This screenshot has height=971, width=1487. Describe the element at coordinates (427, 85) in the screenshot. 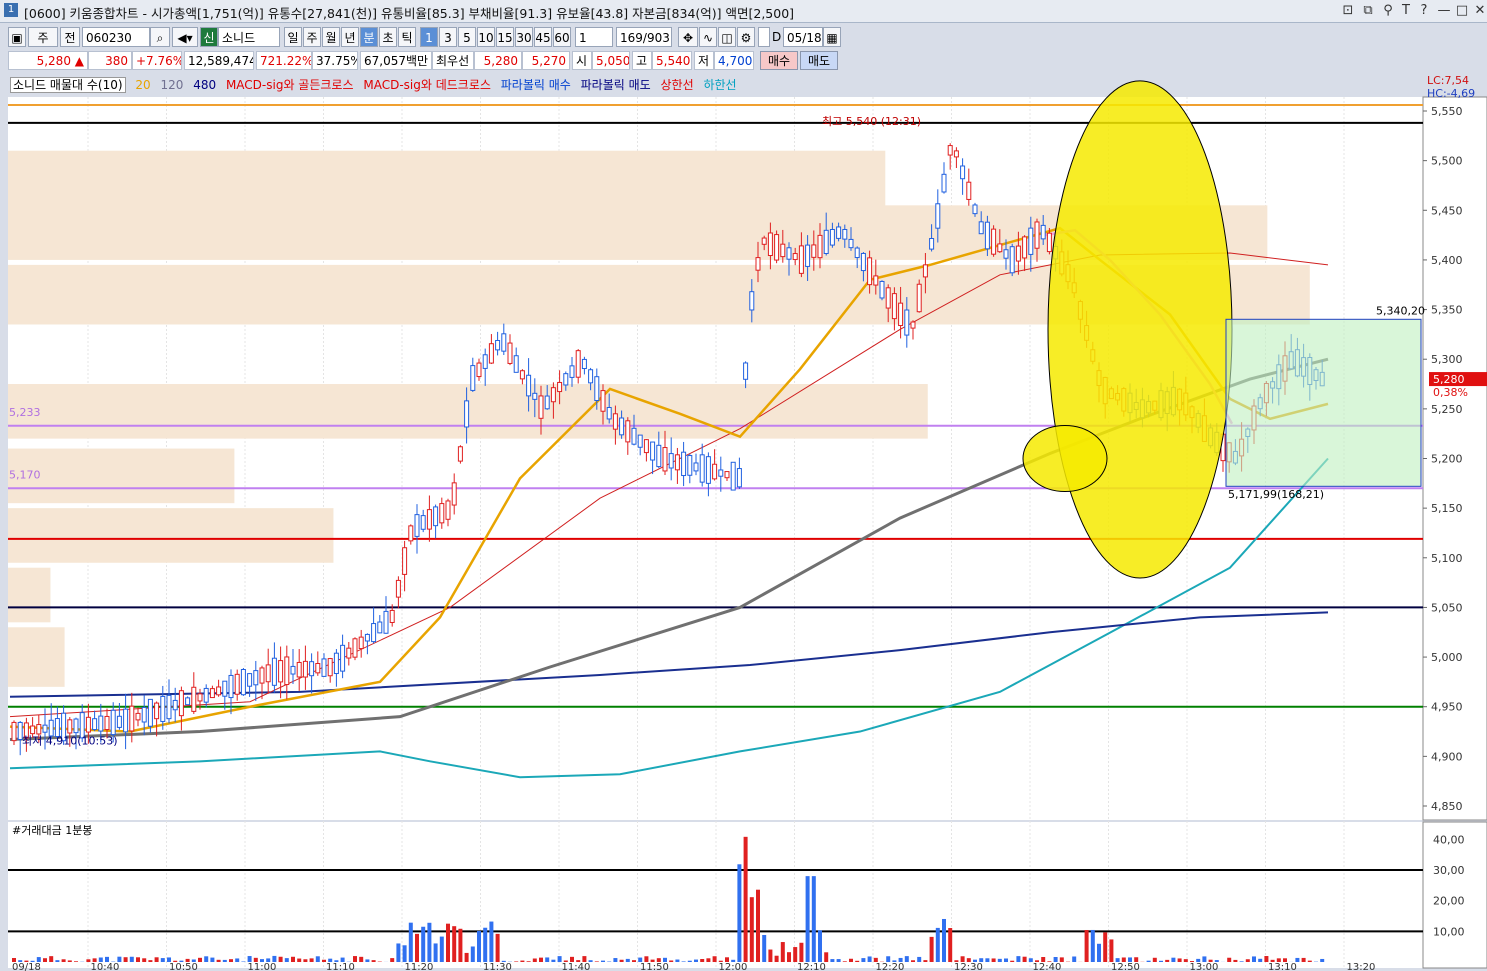

I see `legend-dead-cross: MACD-sig와 데드크로스` at that location.